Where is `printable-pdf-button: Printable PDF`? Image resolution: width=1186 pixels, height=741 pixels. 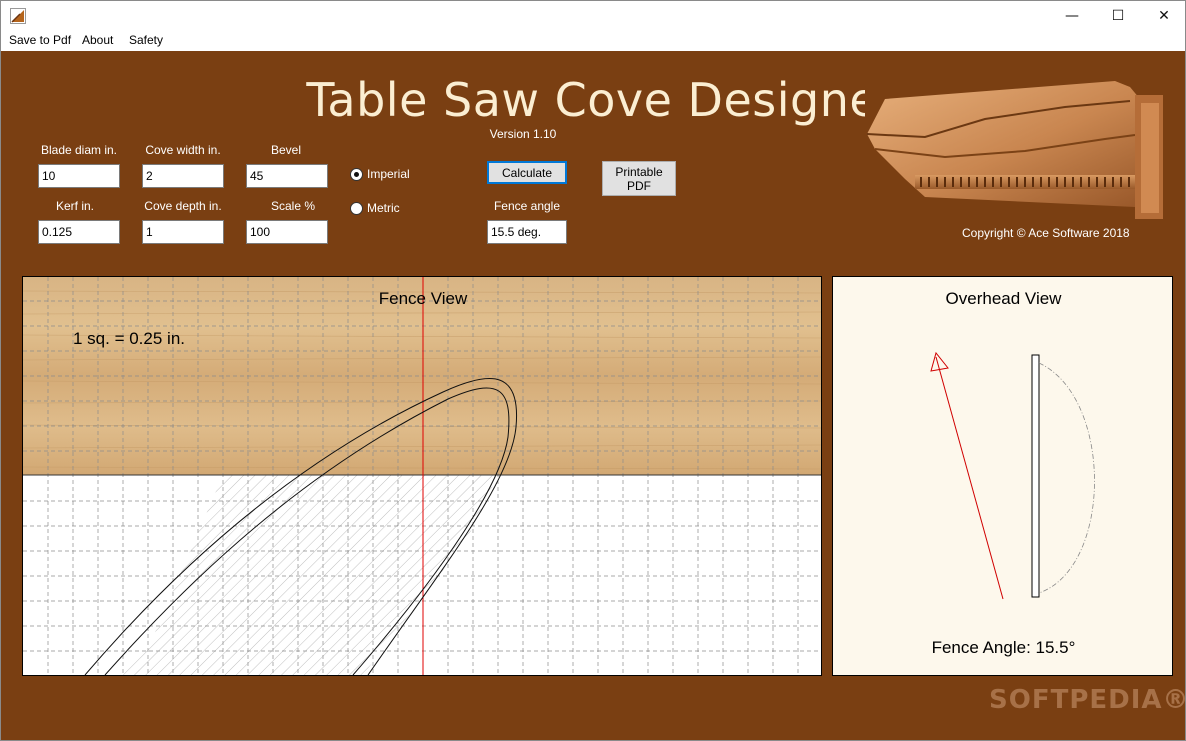
printable-pdf-button: Printable PDF is located at coordinates (639, 178).